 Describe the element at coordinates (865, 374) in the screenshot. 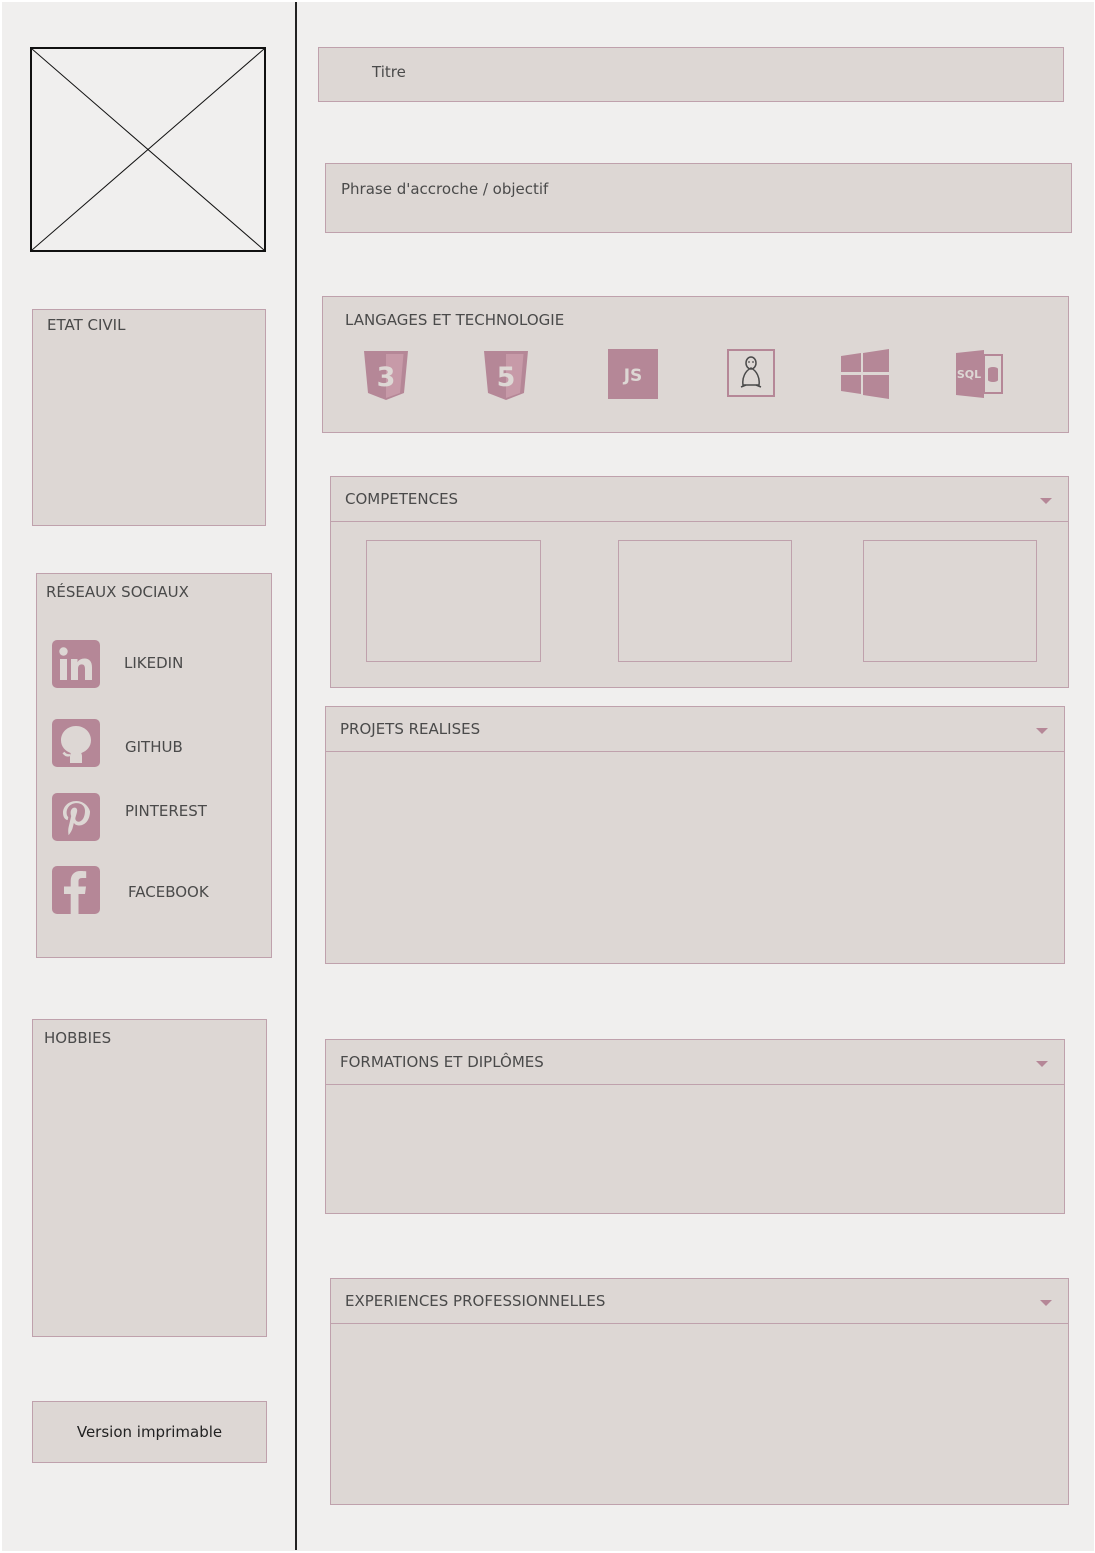

I see `windows-icon` at that location.